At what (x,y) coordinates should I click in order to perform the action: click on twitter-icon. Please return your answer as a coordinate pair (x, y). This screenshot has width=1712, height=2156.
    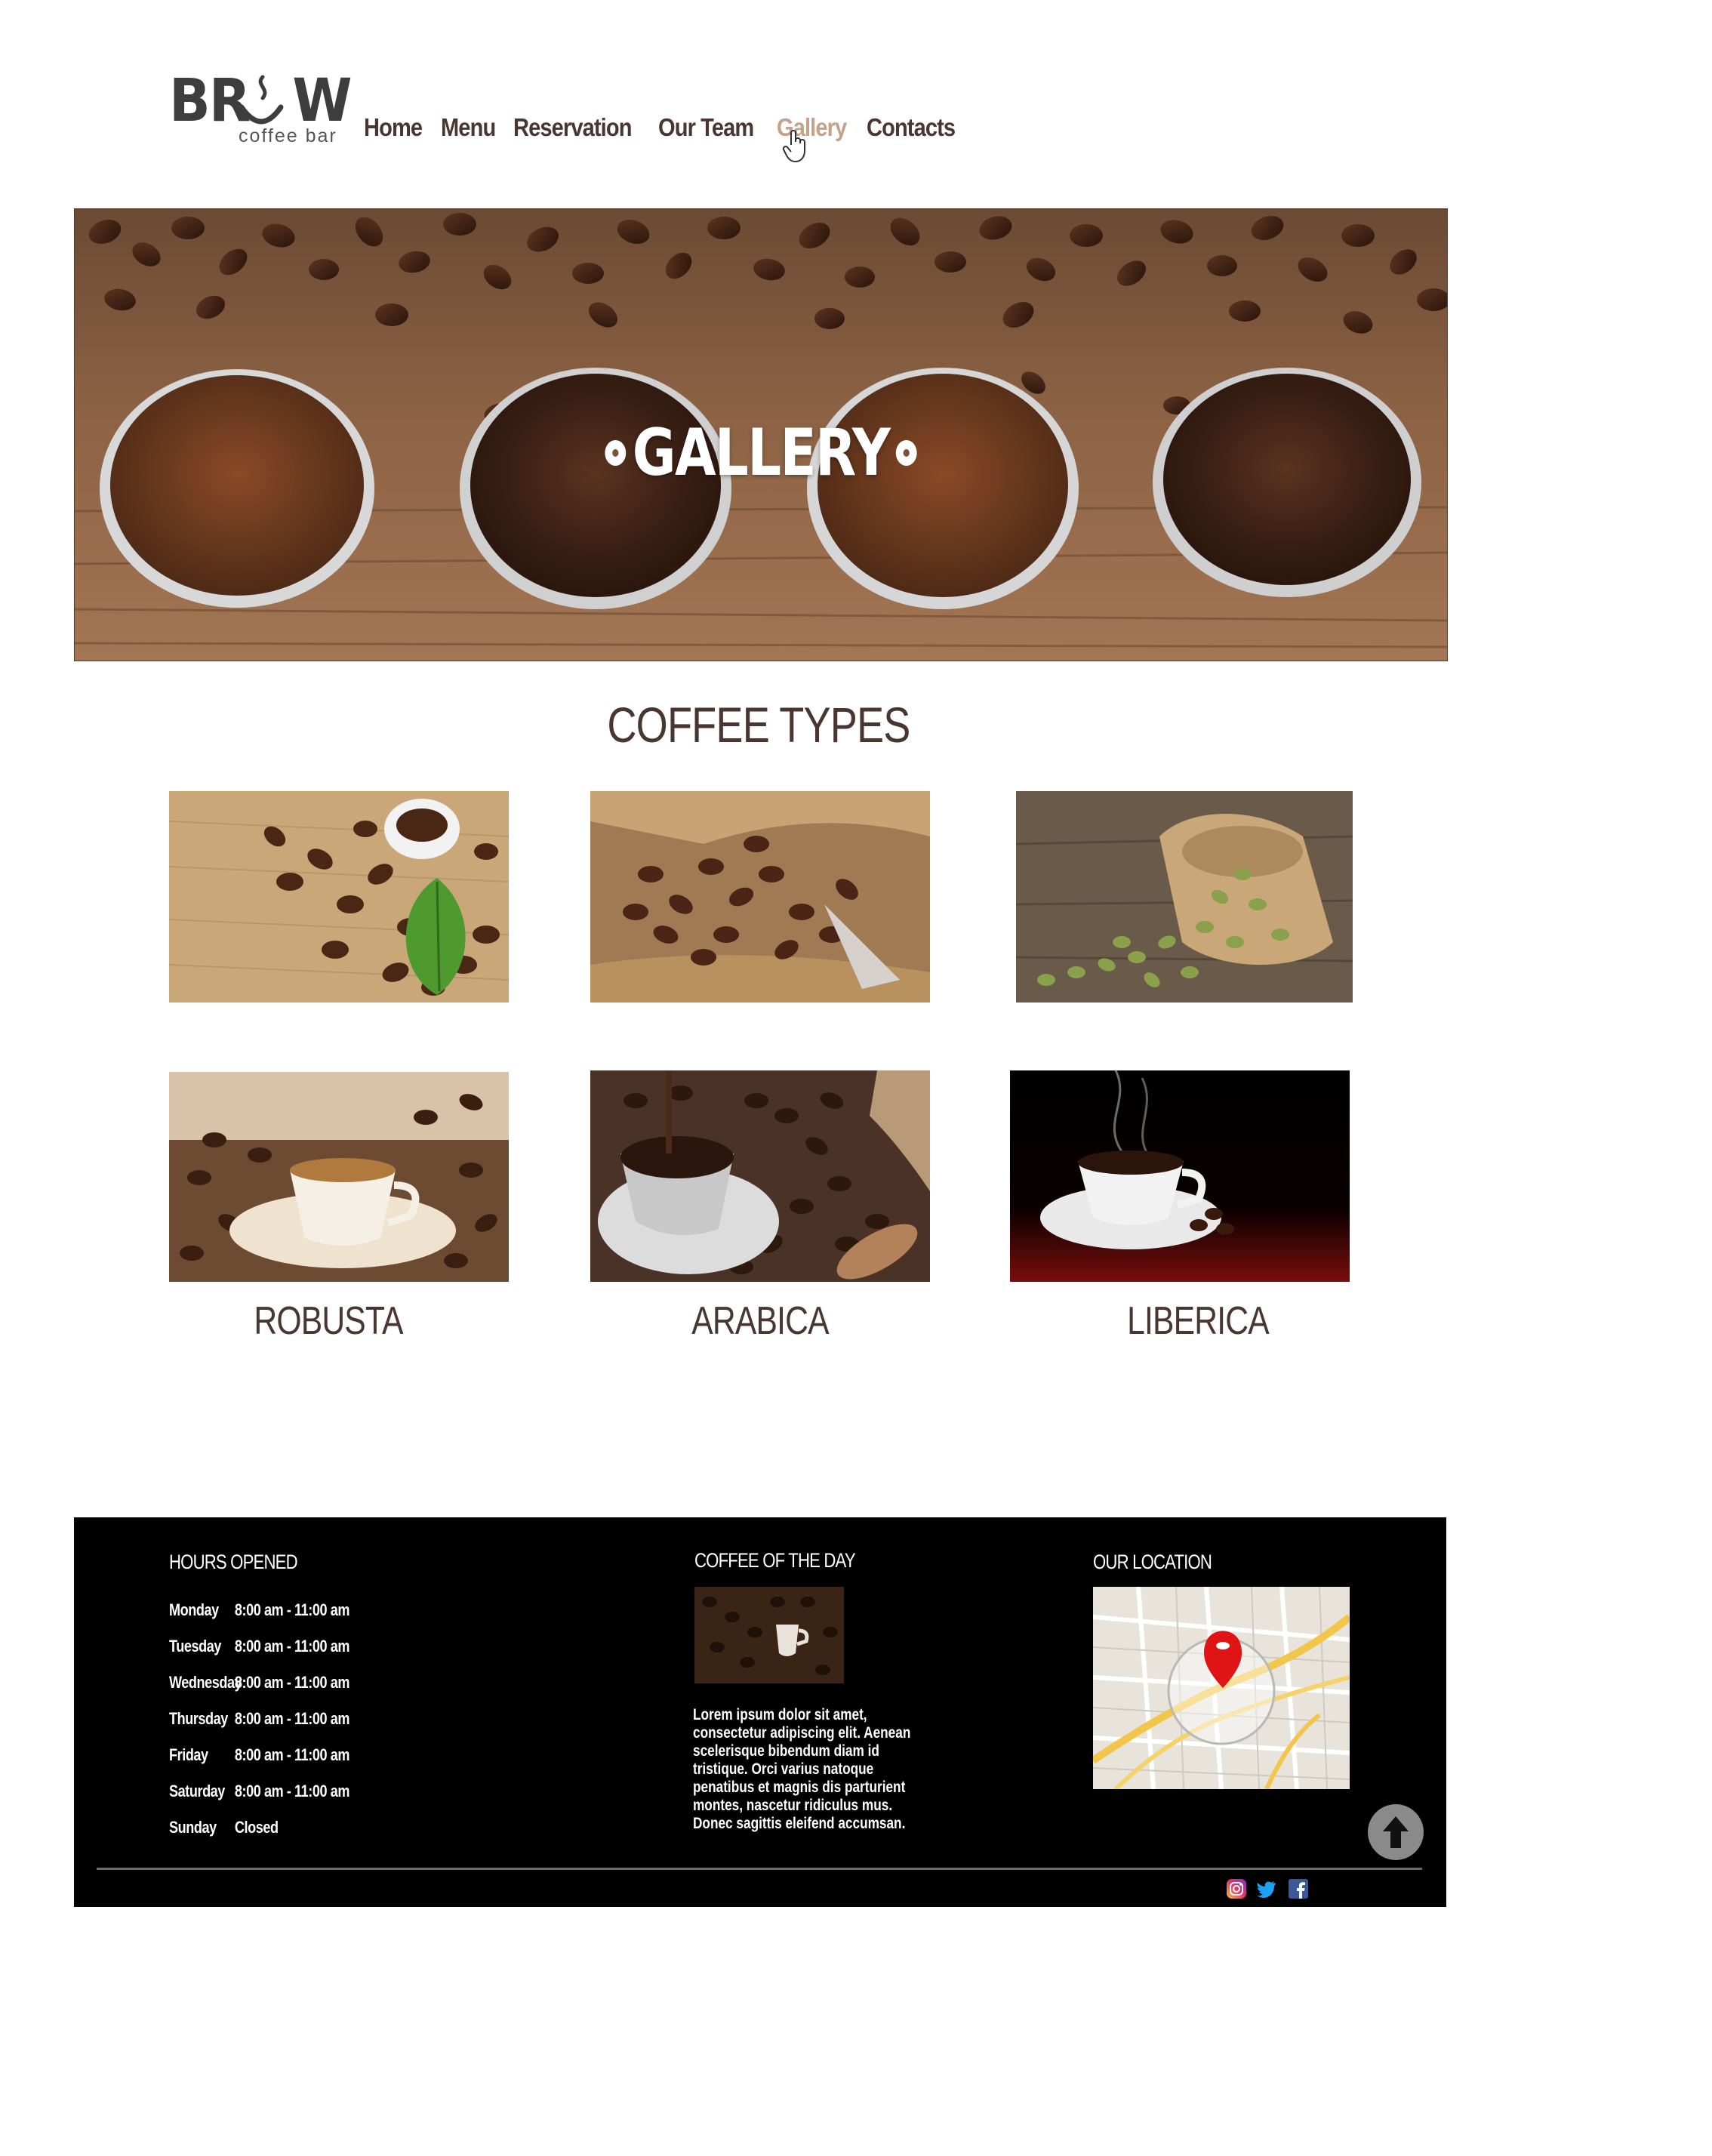
    Looking at the image, I should click on (1266, 1888).